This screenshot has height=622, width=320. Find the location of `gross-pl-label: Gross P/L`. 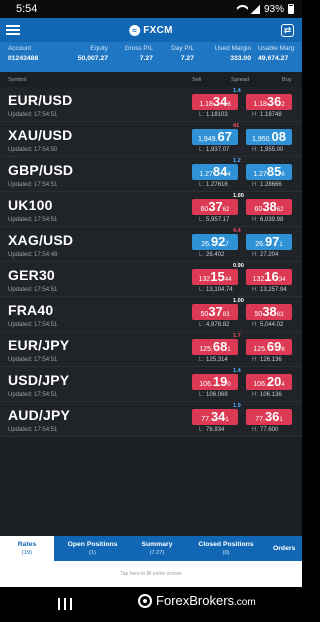

gross-pl-label: Gross P/L is located at coordinates (138, 48).